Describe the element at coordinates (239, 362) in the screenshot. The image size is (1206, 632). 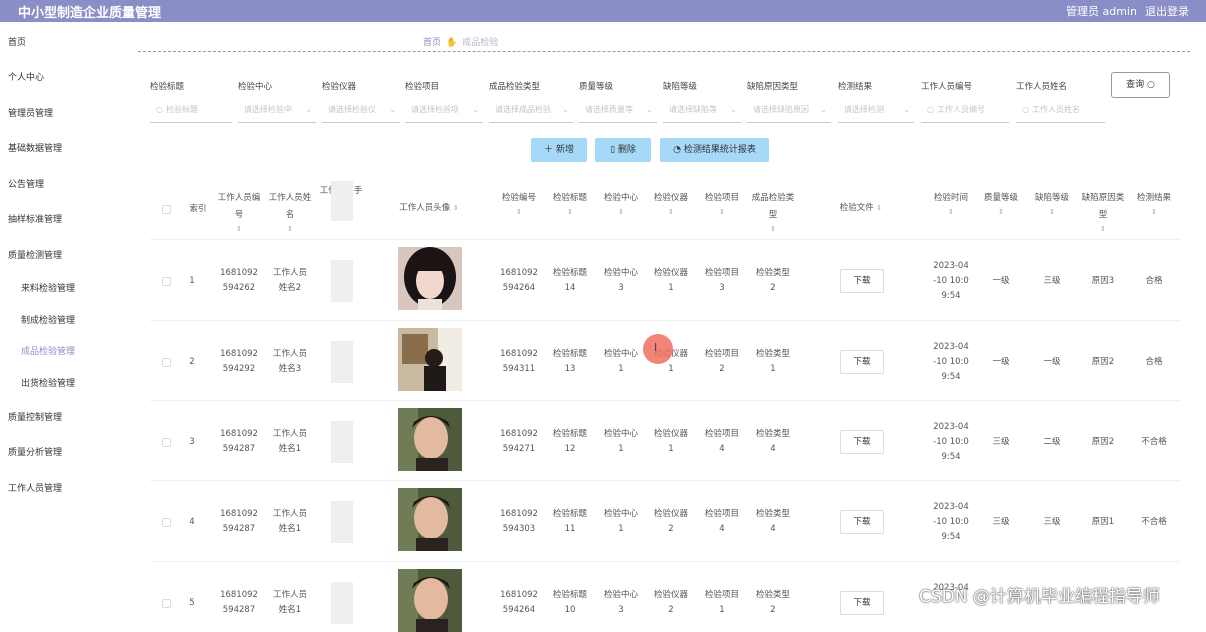
I see `cell-staff_no: 1681092 594292` at that location.